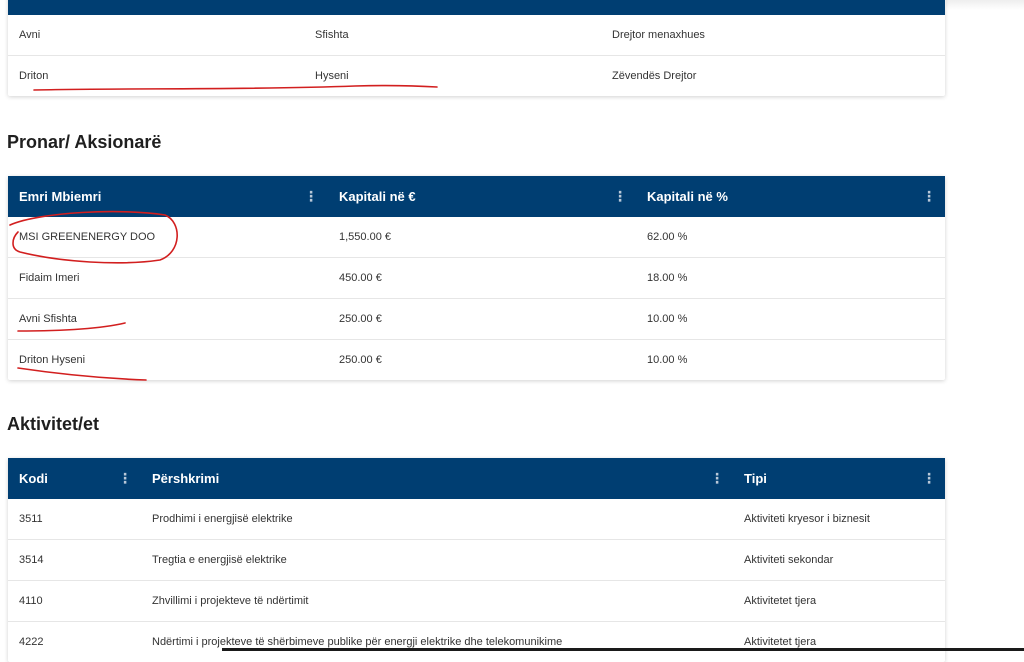 This screenshot has width=1024, height=662. I want to click on page-edge-shadow, so click(985, 5).